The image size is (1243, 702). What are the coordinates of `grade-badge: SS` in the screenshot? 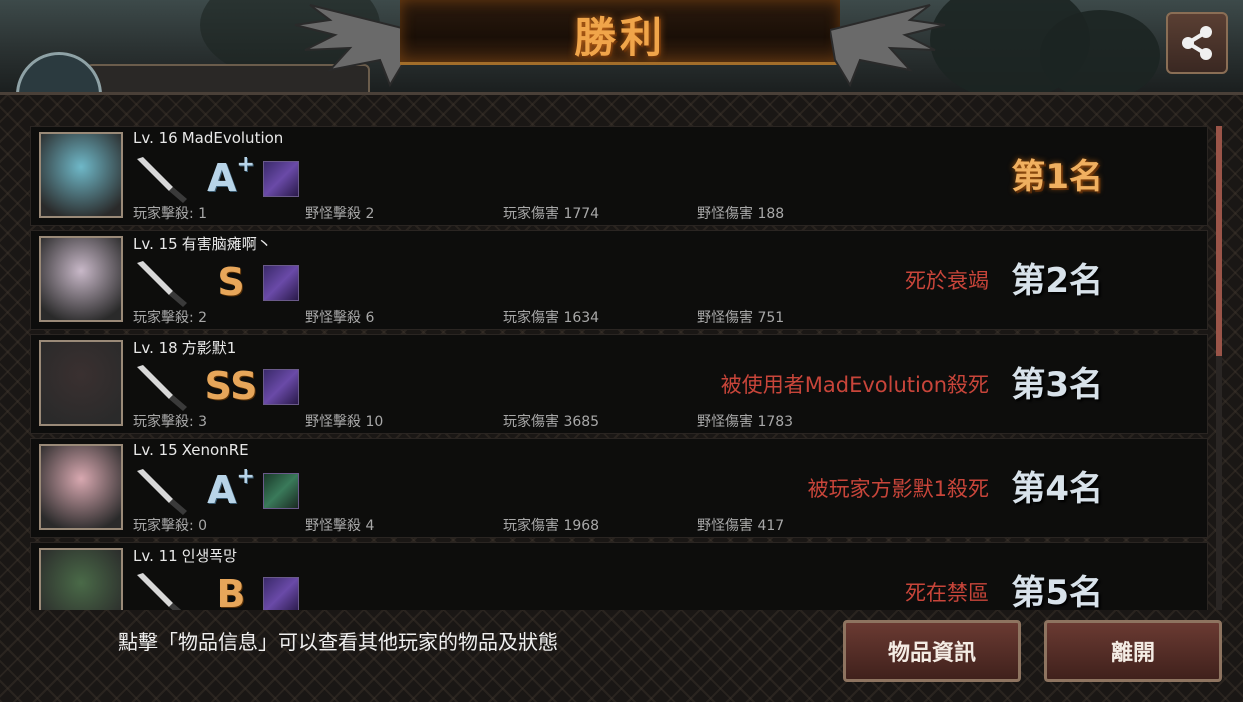 It's located at (231, 386).